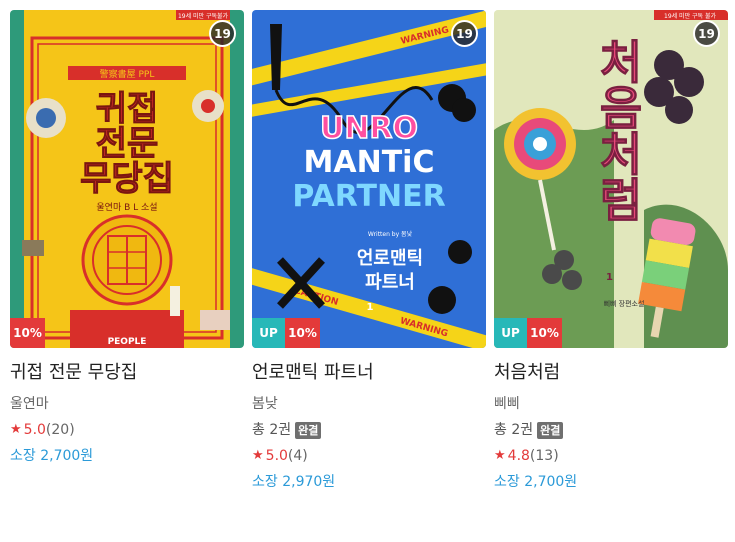 This screenshot has width=735, height=542. Describe the element at coordinates (127, 342) in the screenshot. I see `svg-text: PEOPLE` at that location.